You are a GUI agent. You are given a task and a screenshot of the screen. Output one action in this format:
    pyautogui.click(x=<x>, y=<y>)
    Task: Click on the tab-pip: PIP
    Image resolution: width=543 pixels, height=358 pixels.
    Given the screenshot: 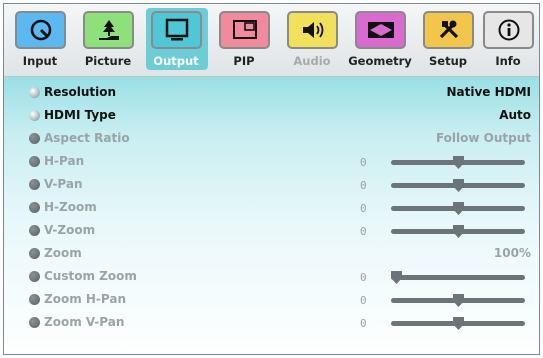 What is the action you would take?
    pyautogui.click(x=244, y=41)
    